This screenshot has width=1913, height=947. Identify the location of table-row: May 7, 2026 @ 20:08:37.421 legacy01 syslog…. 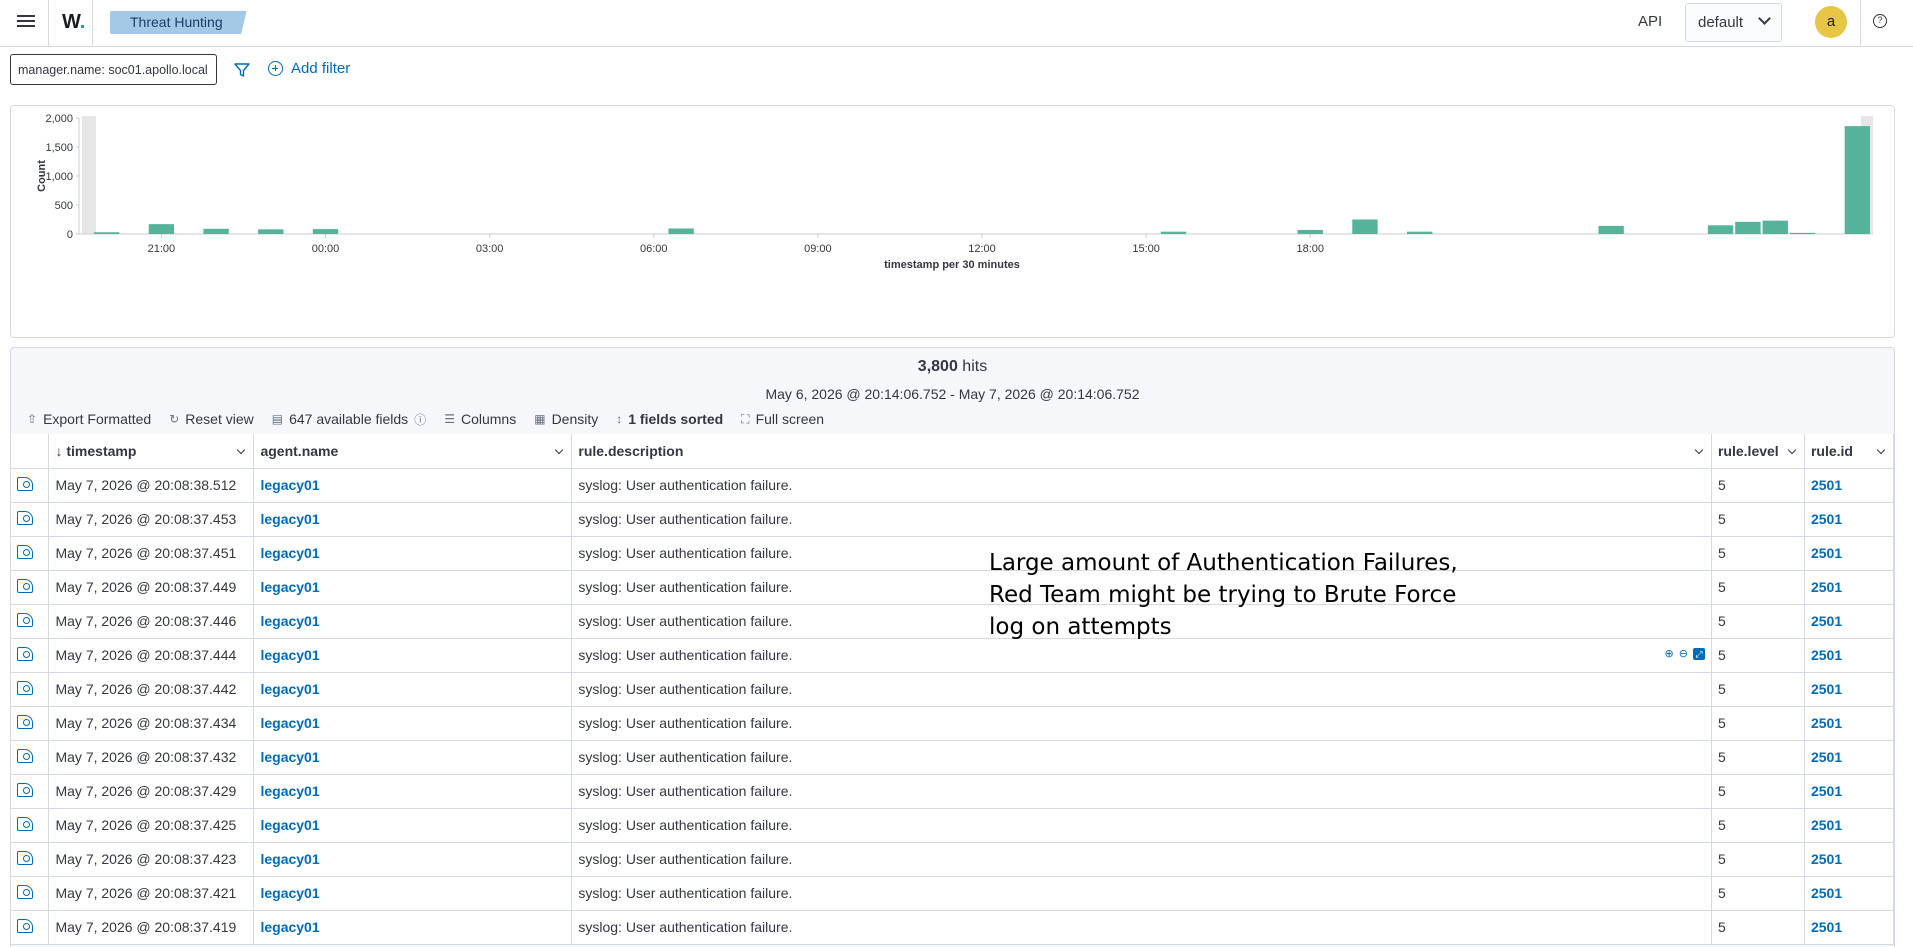
(953, 893).